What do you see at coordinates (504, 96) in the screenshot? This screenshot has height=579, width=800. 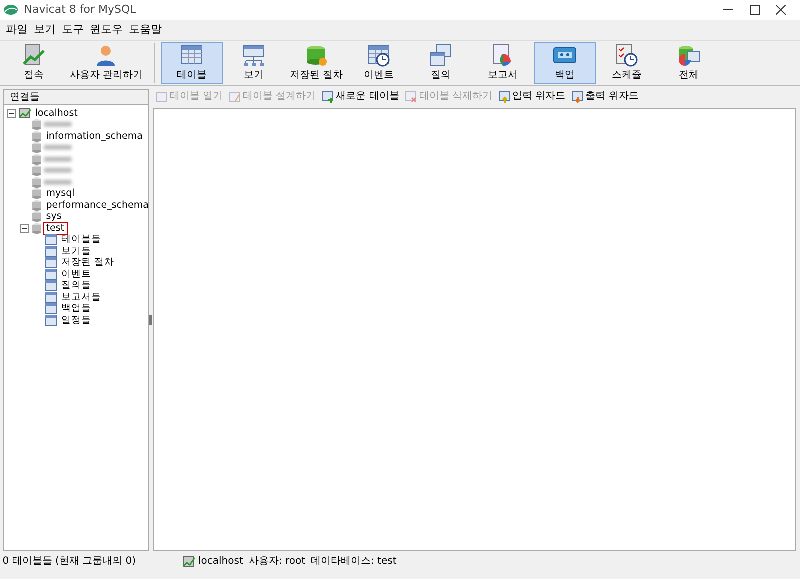 I see `import-icon` at bounding box center [504, 96].